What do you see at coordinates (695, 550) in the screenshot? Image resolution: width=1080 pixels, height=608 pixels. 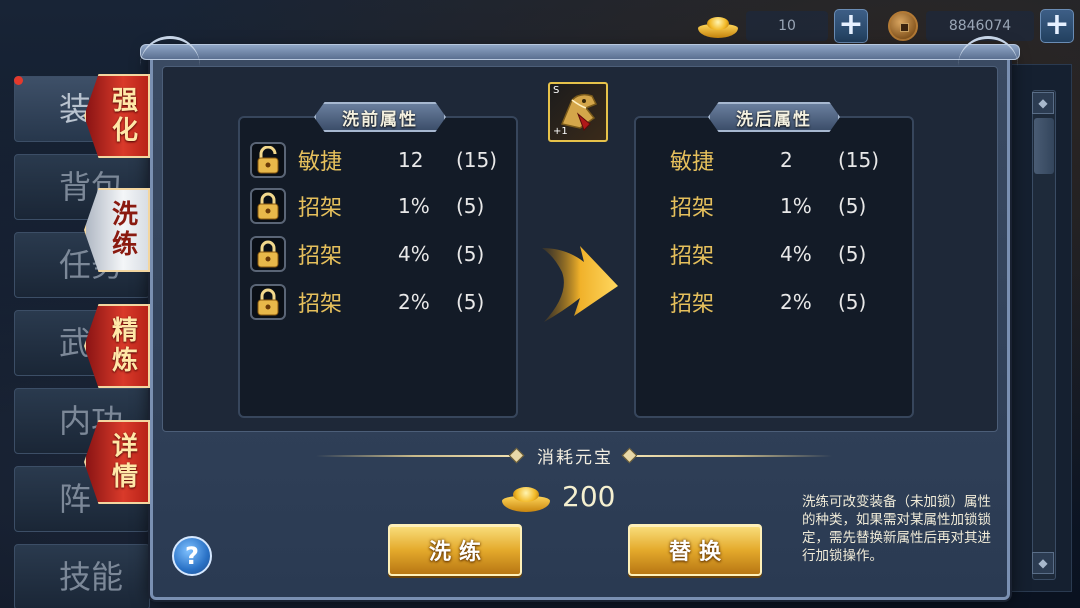 I see `replace-button: 替换` at bounding box center [695, 550].